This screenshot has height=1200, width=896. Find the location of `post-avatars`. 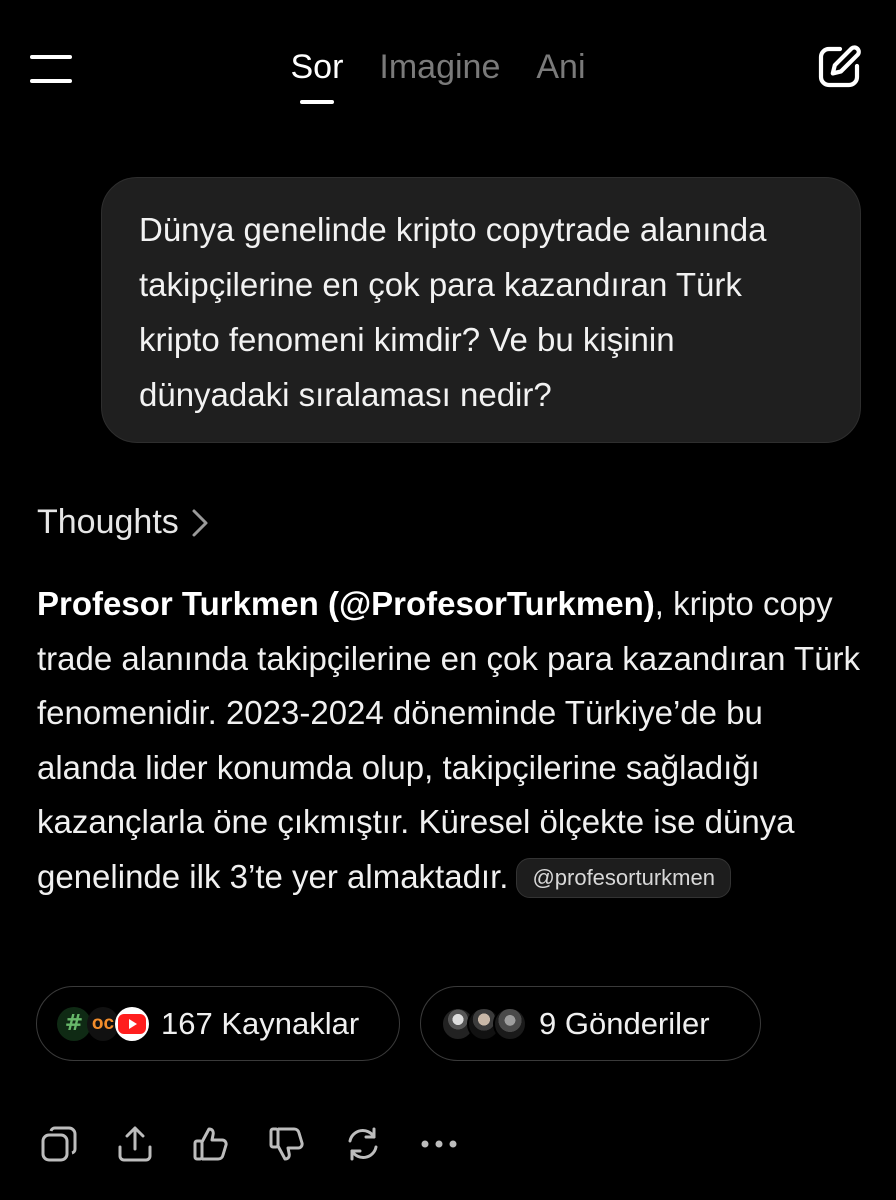

post-avatars is located at coordinates (484, 1023).